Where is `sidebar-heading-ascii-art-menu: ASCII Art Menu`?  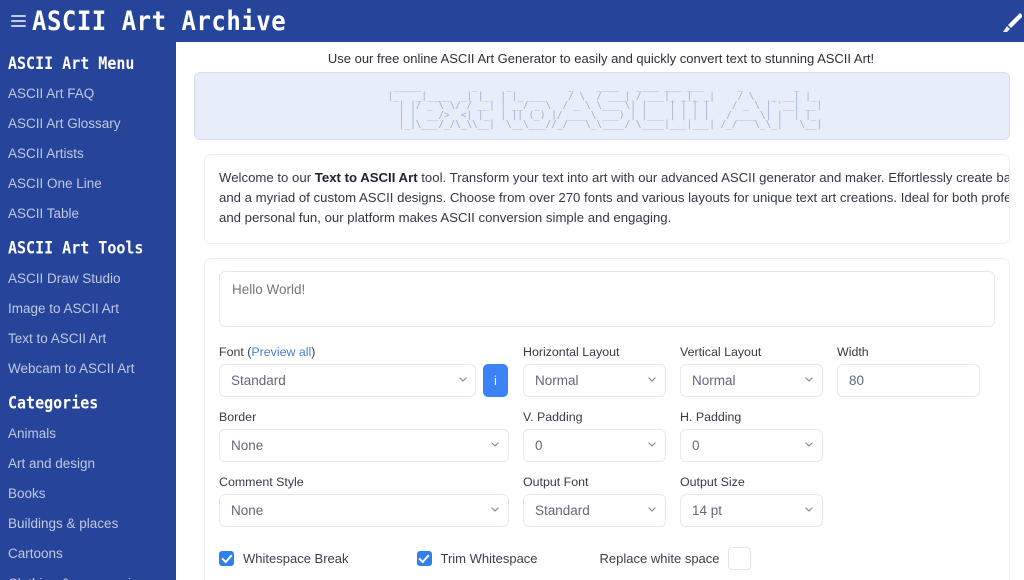 sidebar-heading-ascii-art-menu: ASCII Art Menu is located at coordinates (71, 63).